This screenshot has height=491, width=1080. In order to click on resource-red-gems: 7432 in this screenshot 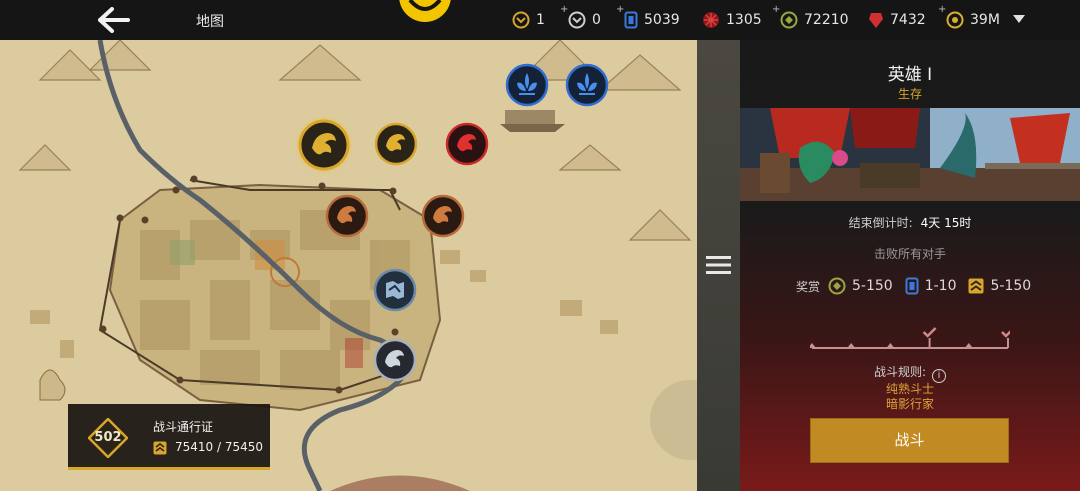, I will do `click(897, 20)`.